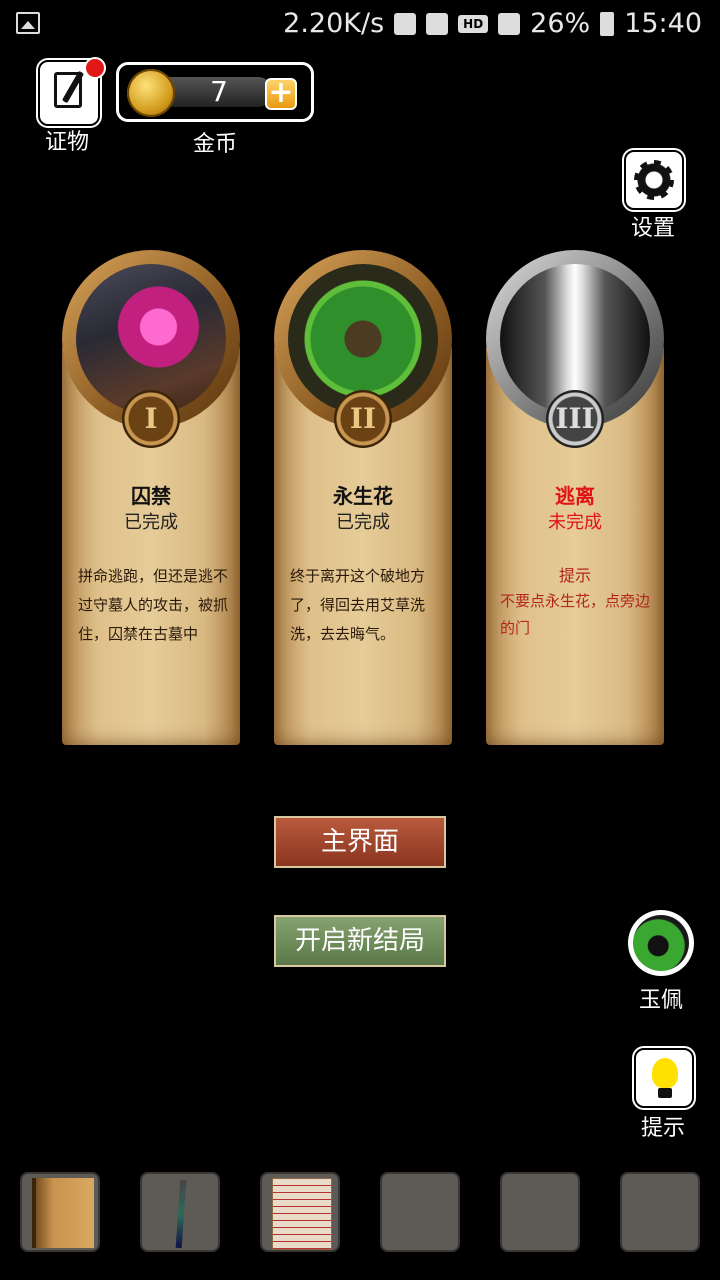 This screenshot has width=720, height=1280. Describe the element at coordinates (575, 419) in the screenshot. I see `numeral-badge: III` at that location.